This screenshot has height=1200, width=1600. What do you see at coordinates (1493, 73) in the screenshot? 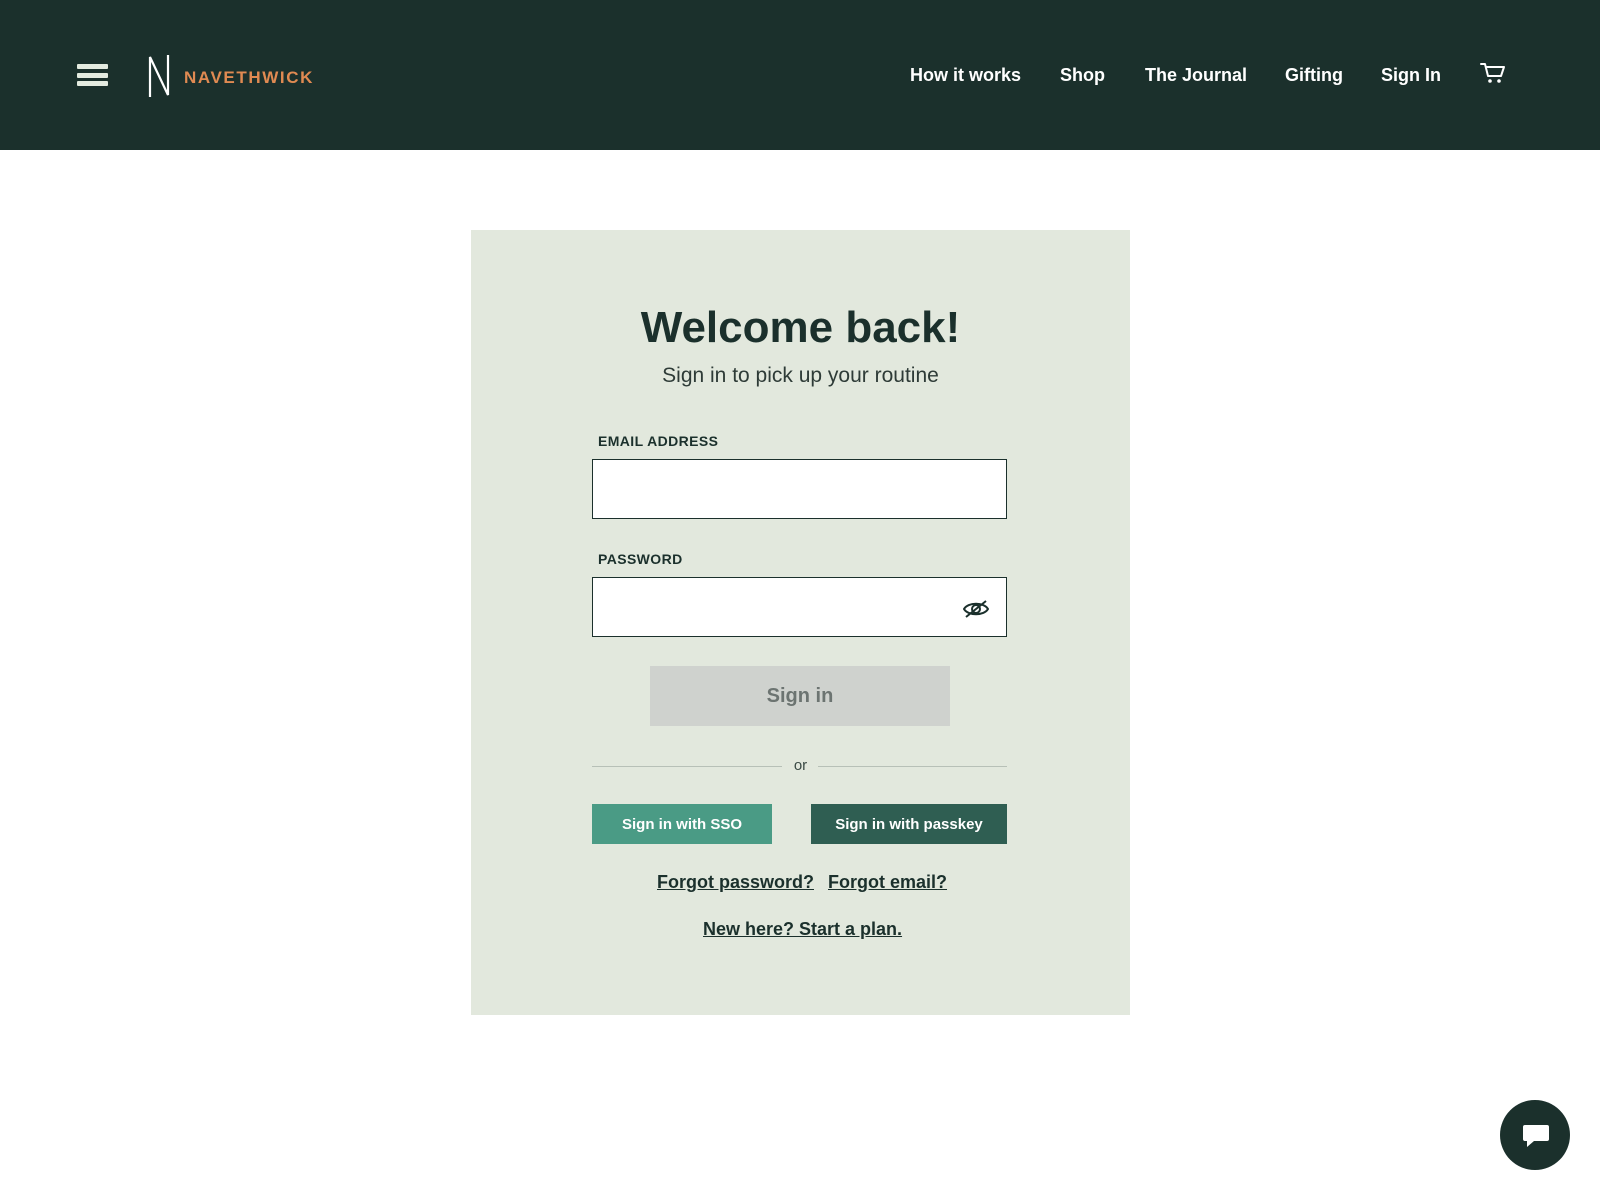
I see `cart-icon` at bounding box center [1493, 73].